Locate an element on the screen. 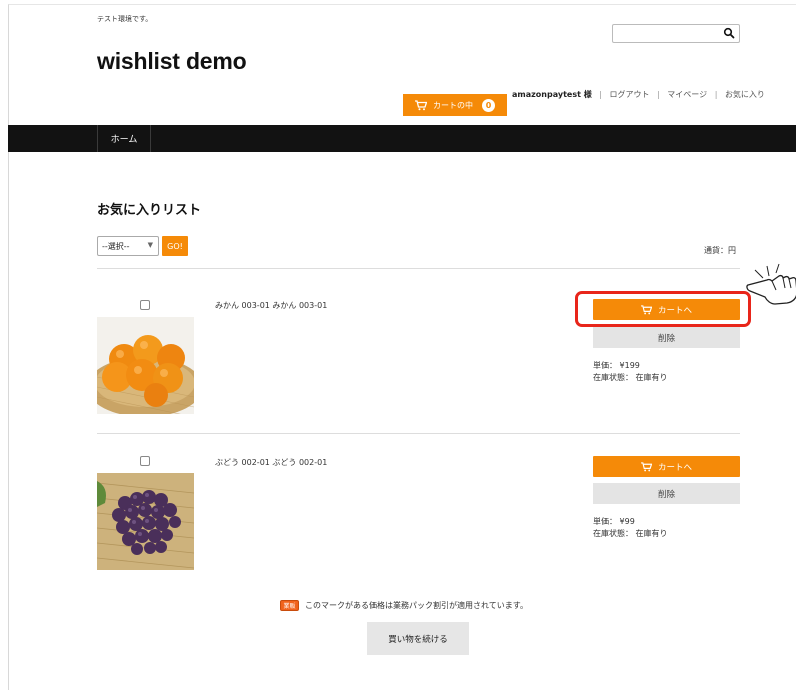 This screenshot has height=690, width=796. discount-note: 業販 このマークがある価格は業務パック割引が適用されています。 is located at coordinates (404, 605).